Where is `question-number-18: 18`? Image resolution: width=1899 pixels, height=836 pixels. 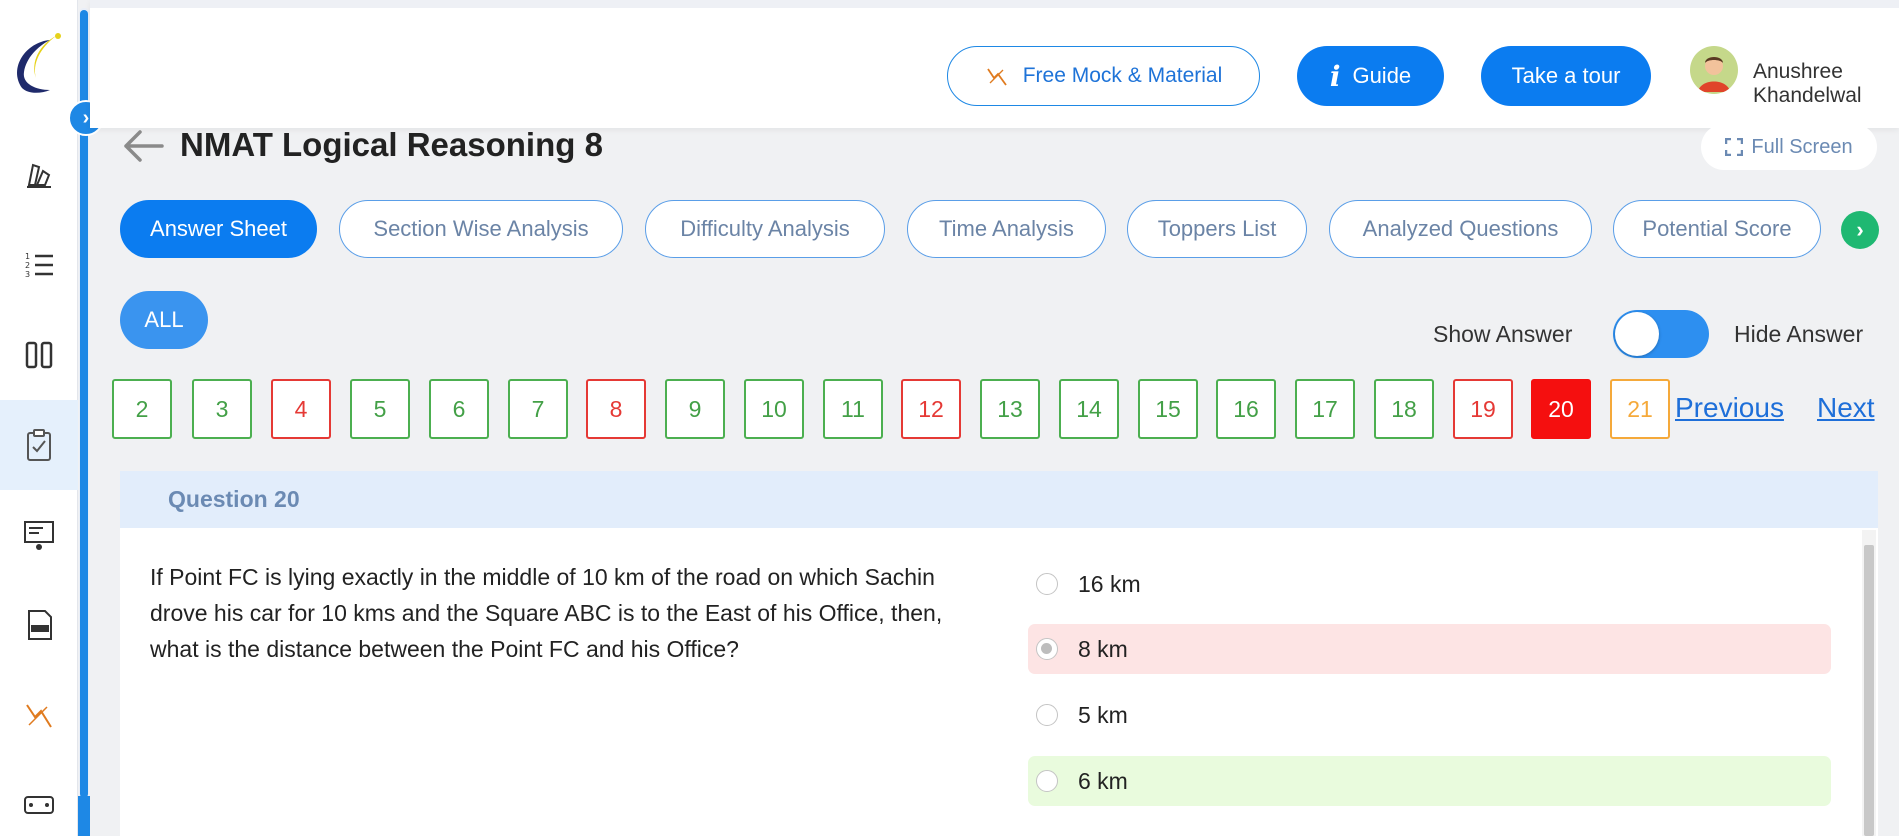 question-number-18: 18 is located at coordinates (1404, 409).